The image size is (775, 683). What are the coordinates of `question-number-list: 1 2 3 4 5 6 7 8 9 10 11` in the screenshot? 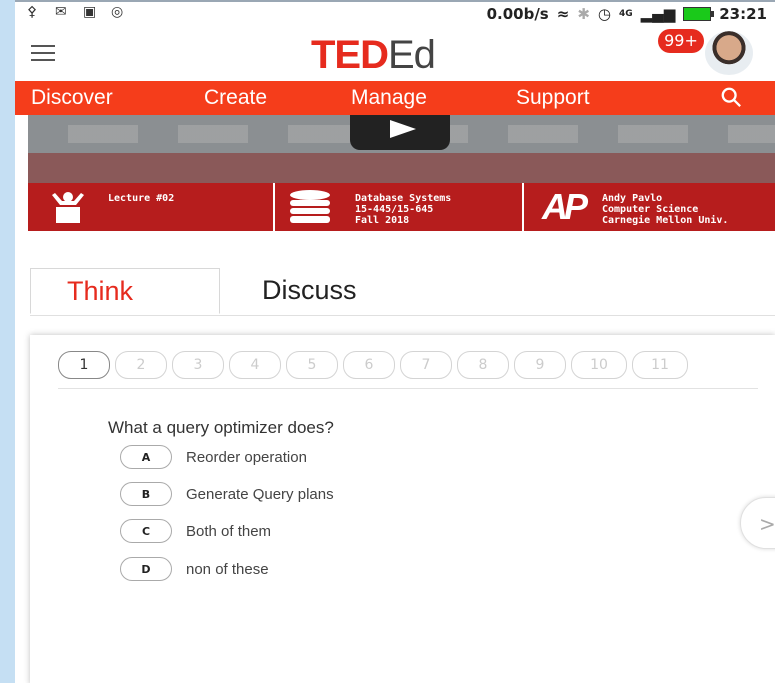 It's located at (373, 365).